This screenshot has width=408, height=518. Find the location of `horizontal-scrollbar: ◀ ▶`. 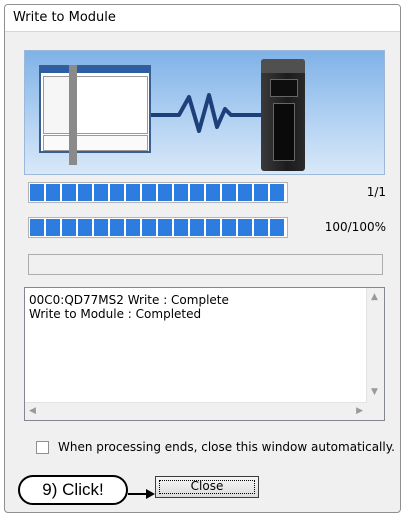

horizontal-scrollbar: ◀ ▶ is located at coordinates (196, 411).